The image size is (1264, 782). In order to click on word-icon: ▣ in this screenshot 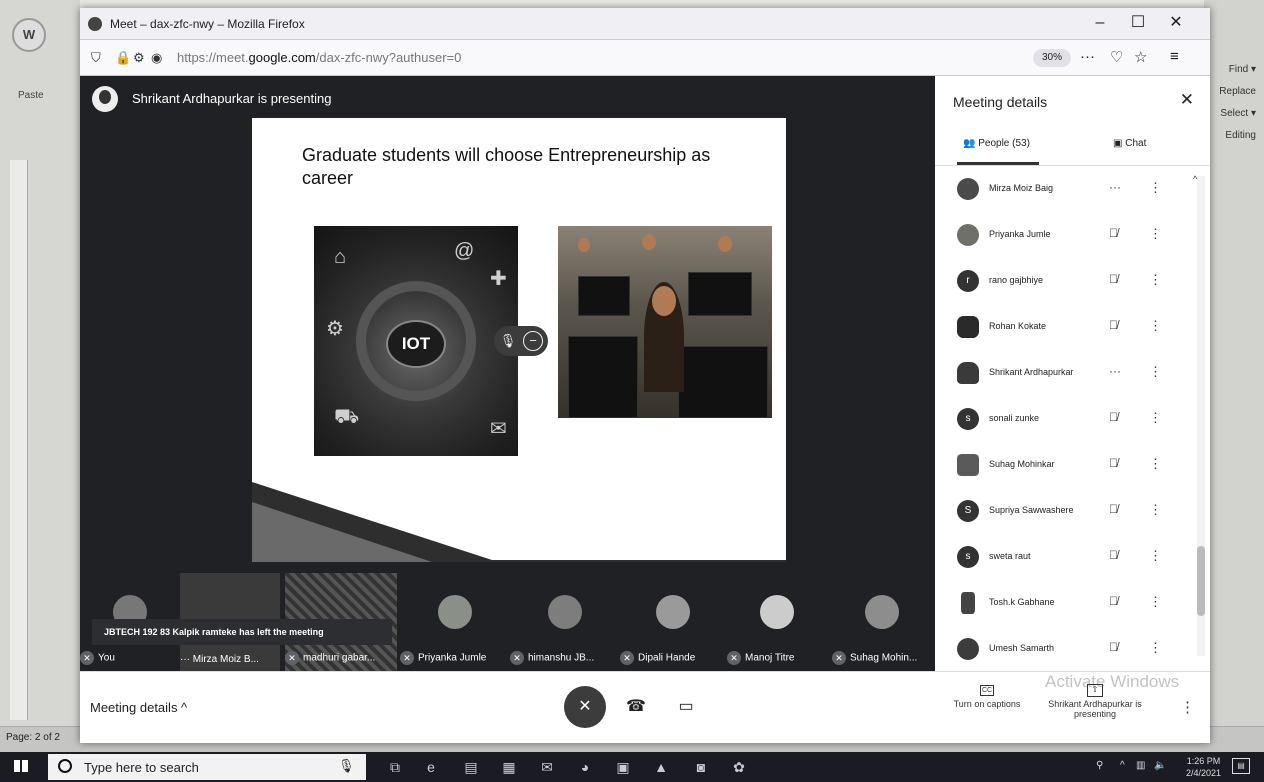, I will do `click(623, 767)`.